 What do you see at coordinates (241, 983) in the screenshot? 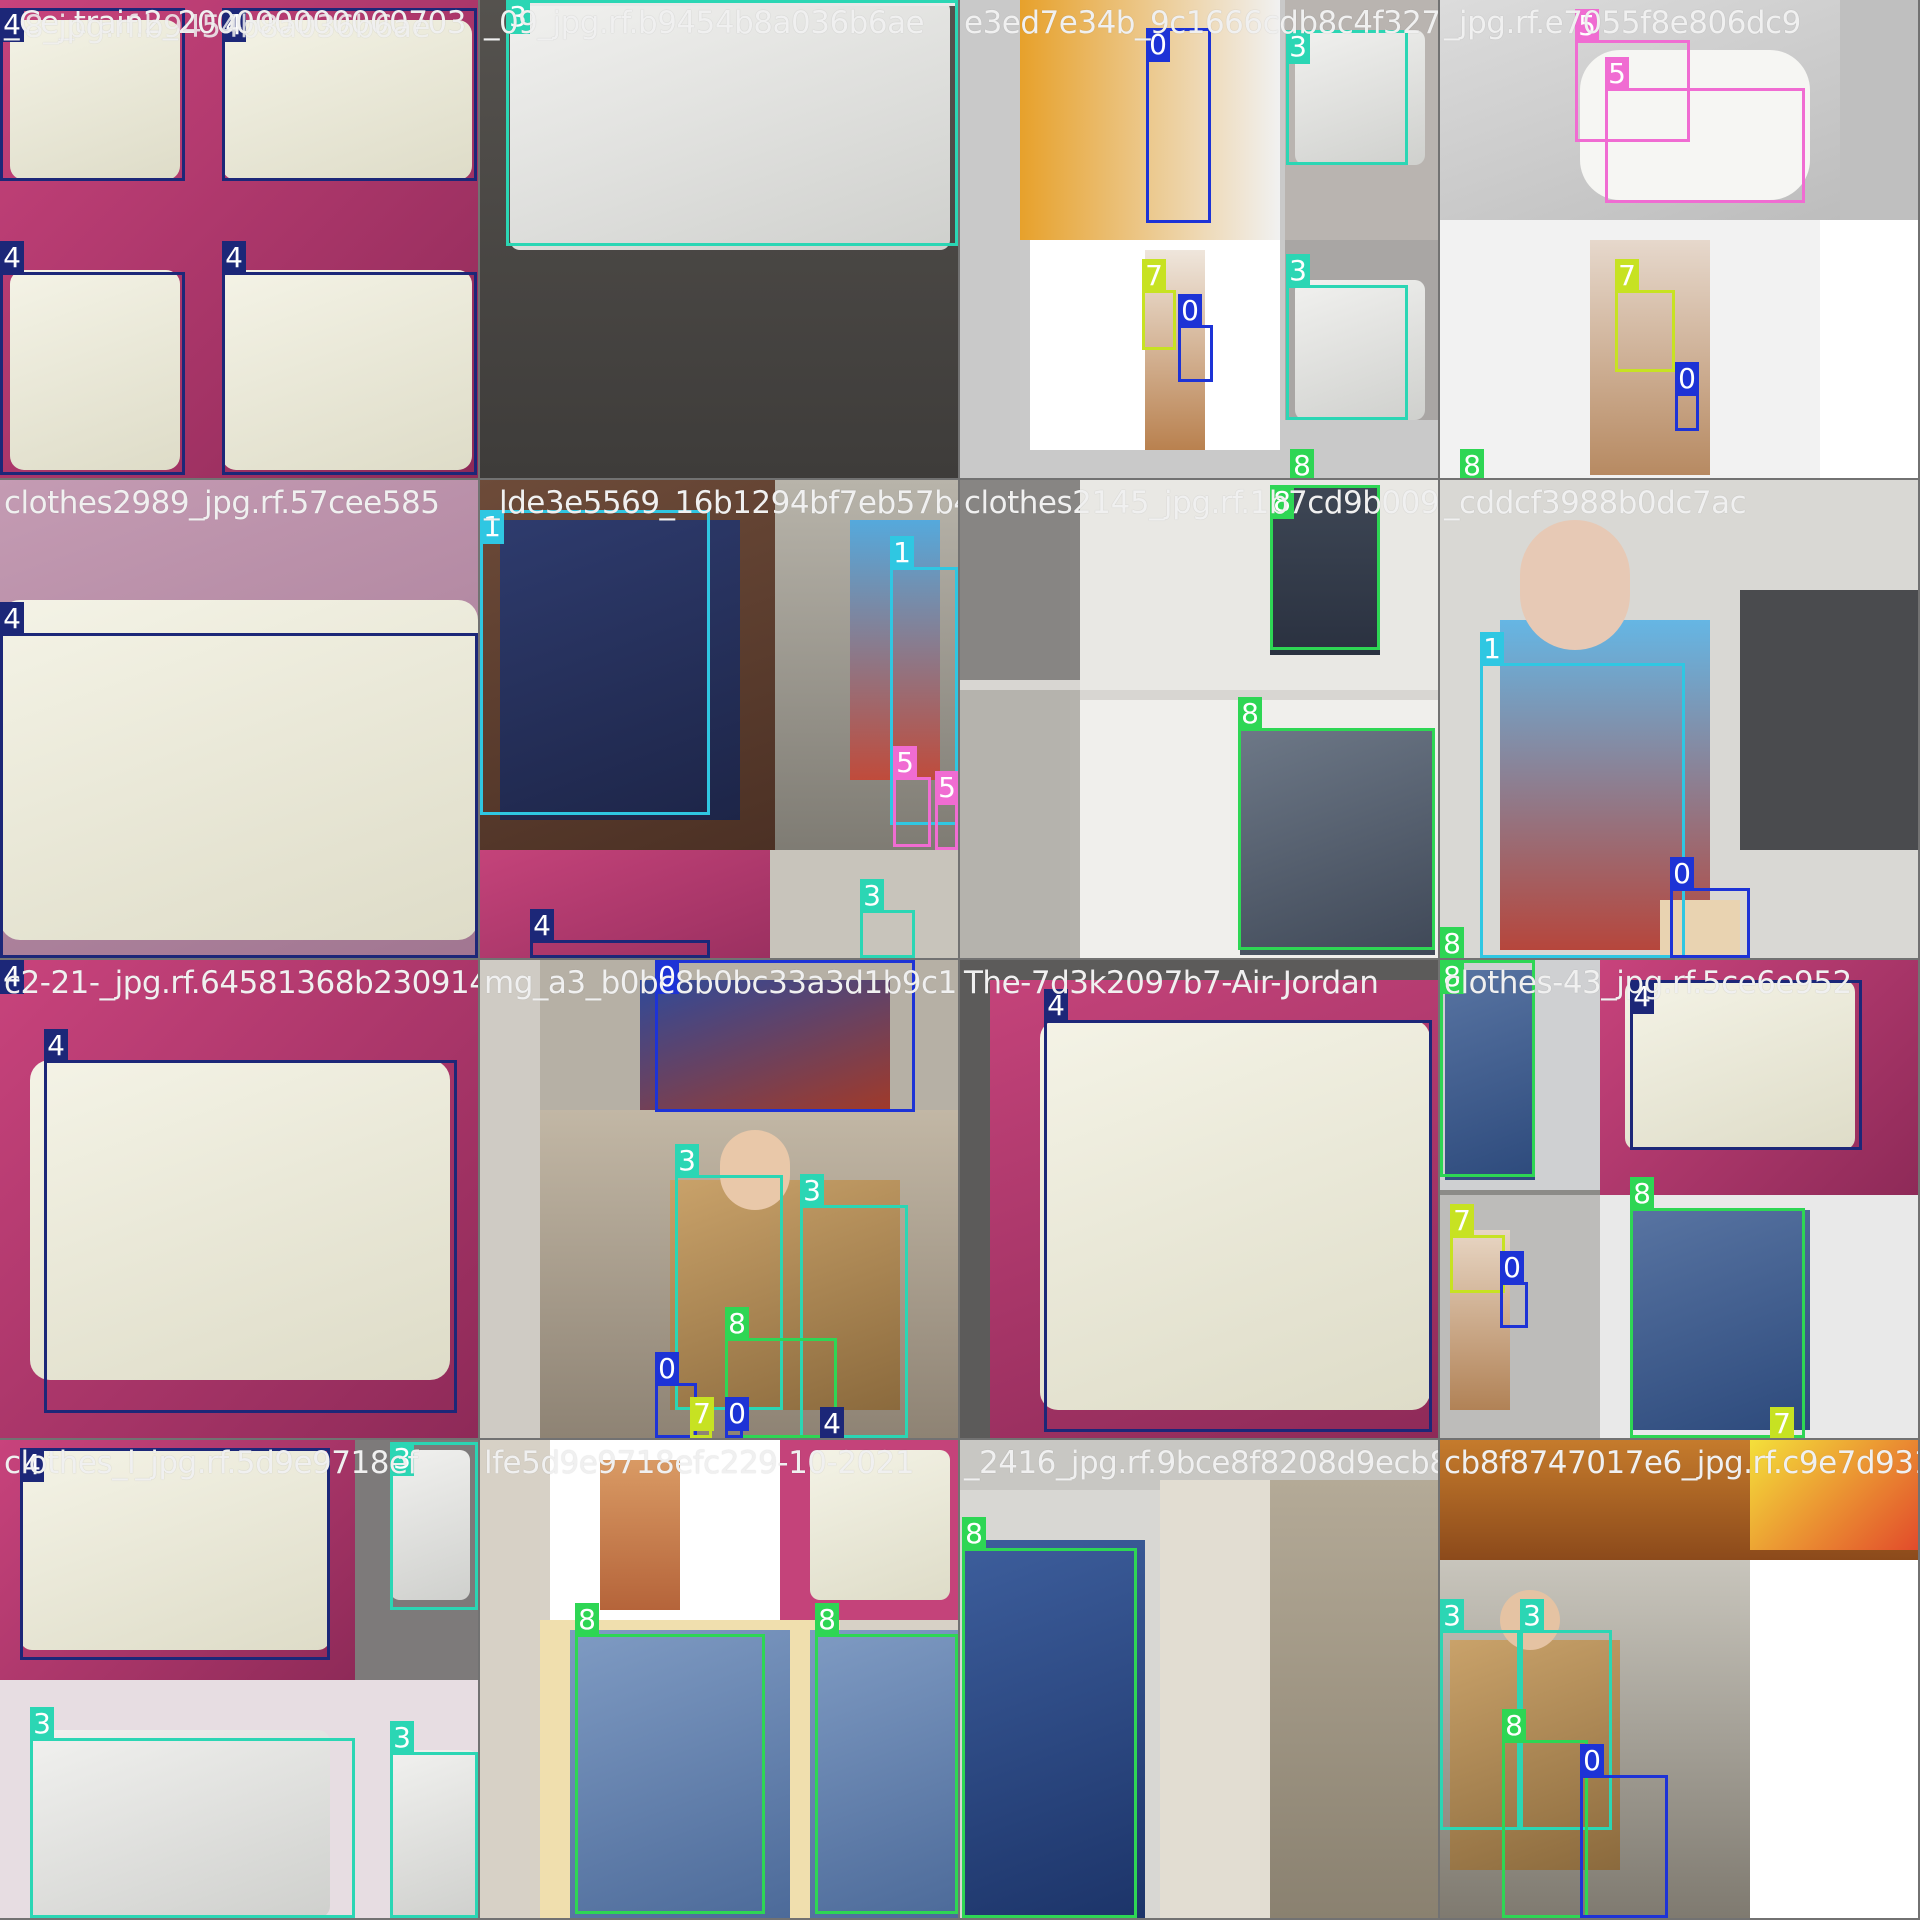
I see `image-filename: c2-21-_jpg.rf.64581368b230914d6` at bounding box center [241, 983].